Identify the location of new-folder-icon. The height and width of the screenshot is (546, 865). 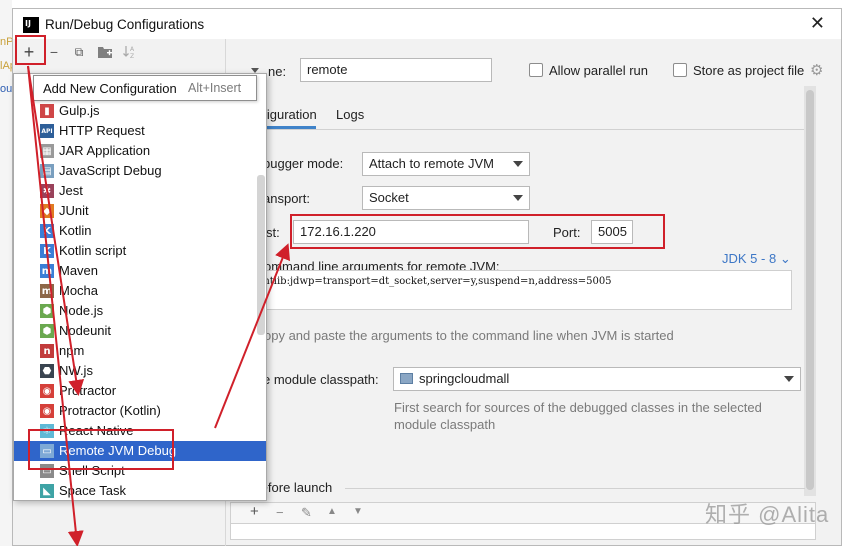
(105, 52).